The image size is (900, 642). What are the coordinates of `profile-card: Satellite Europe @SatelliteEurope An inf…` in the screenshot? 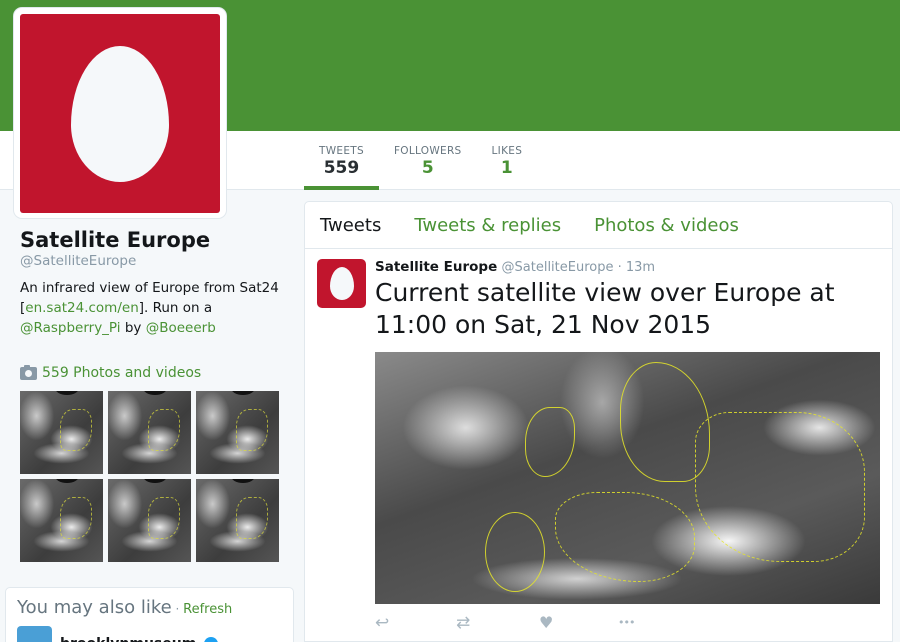 It's located at (155, 283).